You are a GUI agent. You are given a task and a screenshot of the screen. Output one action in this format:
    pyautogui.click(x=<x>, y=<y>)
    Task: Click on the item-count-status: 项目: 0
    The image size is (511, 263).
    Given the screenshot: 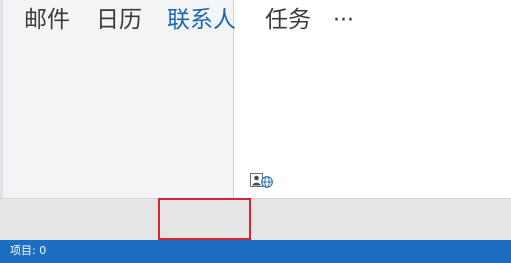 What is the action you would take?
    pyautogui.click(x=28, y=250)
    